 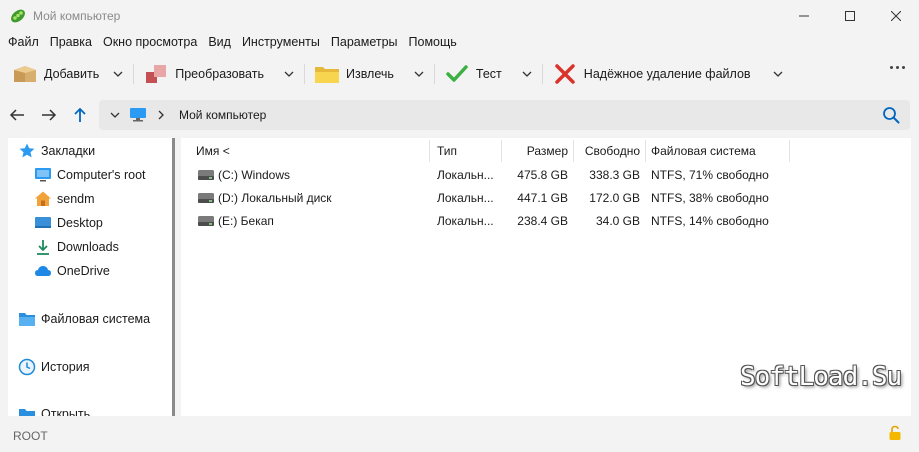 What do you see at coordinates (542, 197) in the screenshot?
I see `cell-size: 447.1 GB` at bounding box center [542, 197].